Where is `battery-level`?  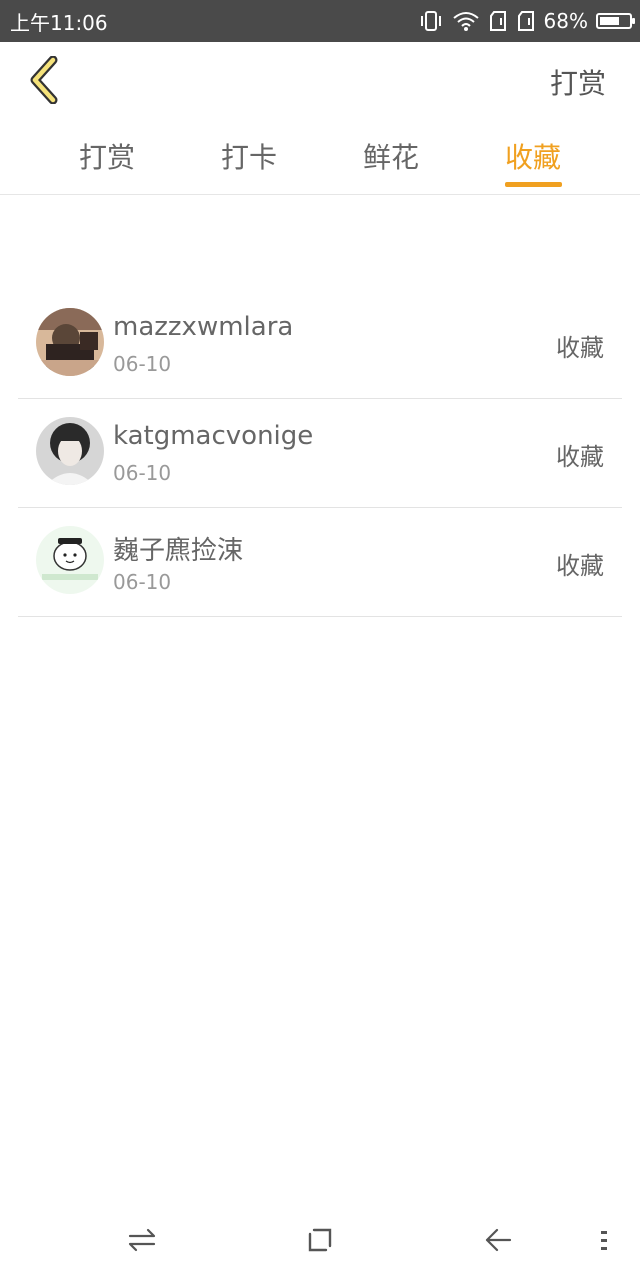
battery-level is located at coordinates (609, 21).